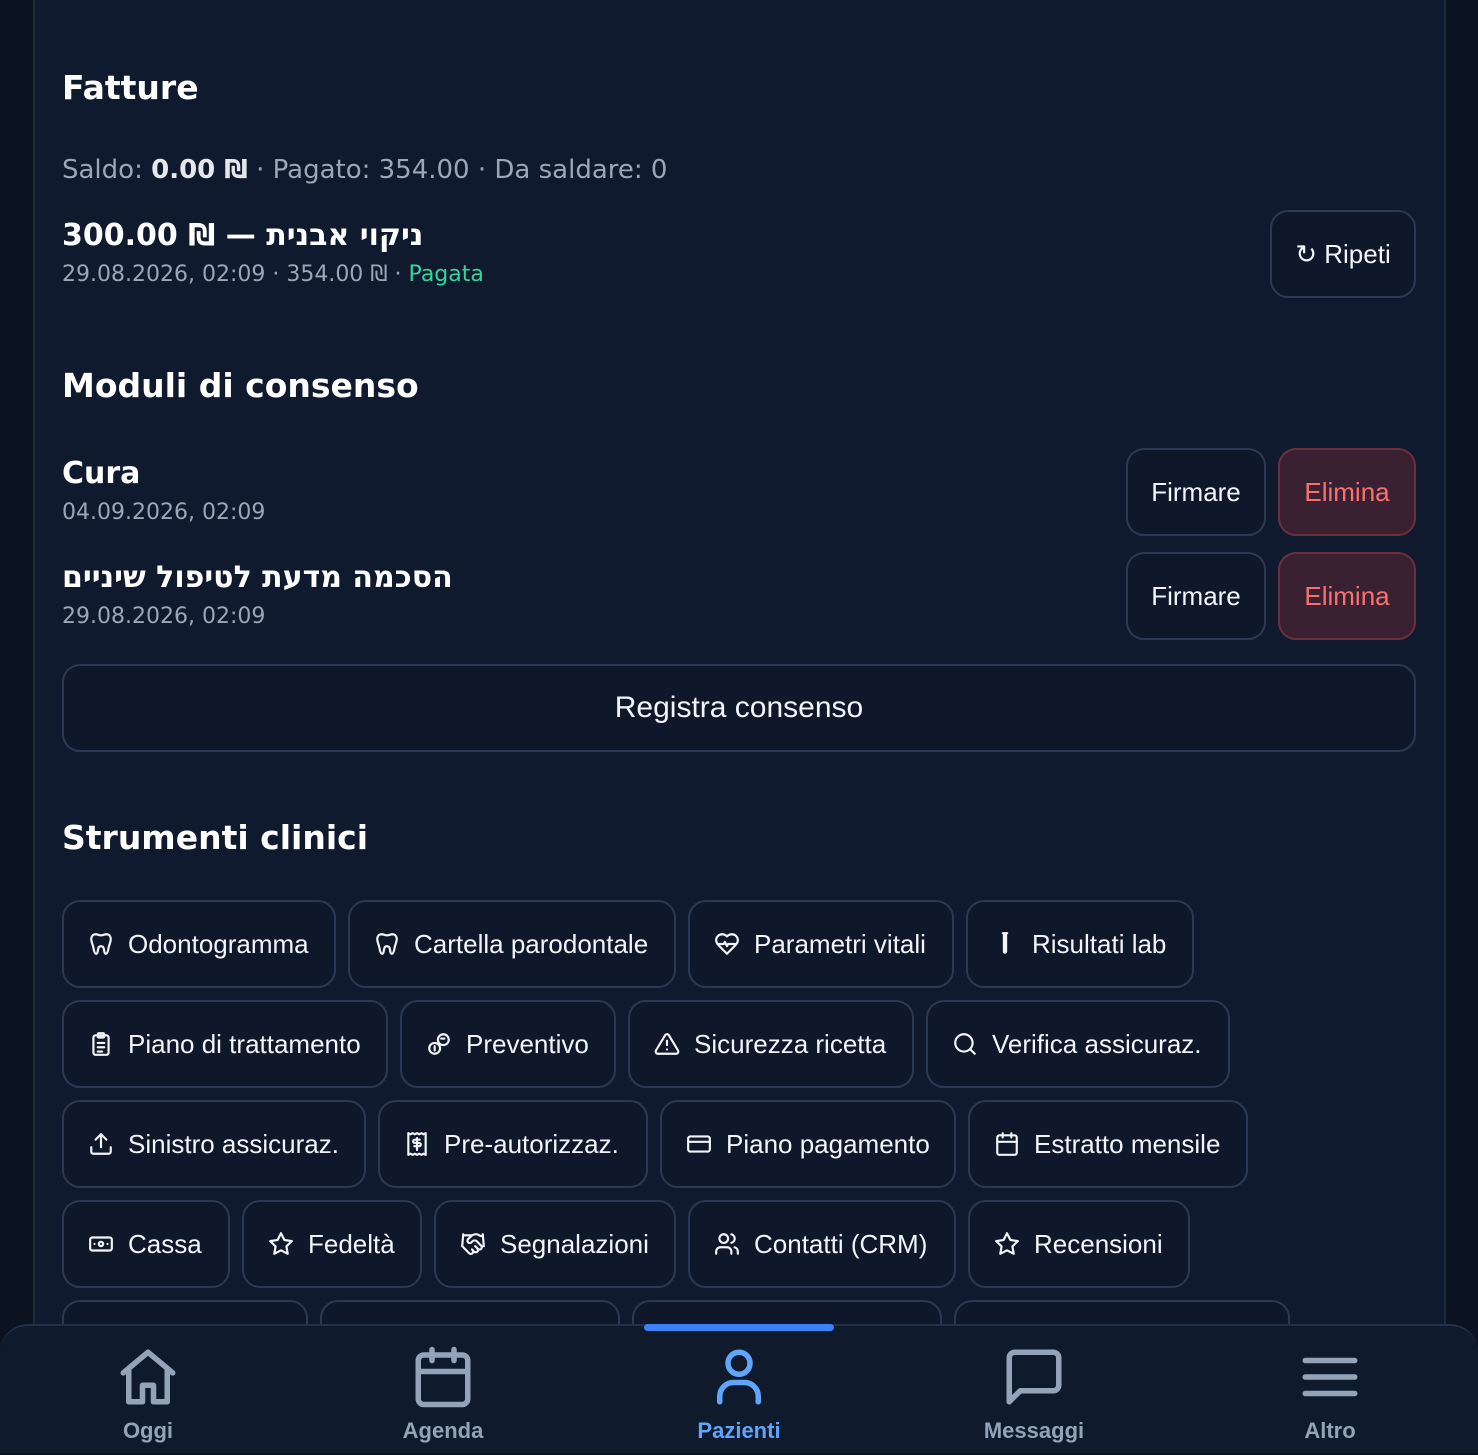 The height and width of the screenshot is (1455, 1478). I want to click on tool-payment-plan-button: Piano pagamento, so click(808, 1144).